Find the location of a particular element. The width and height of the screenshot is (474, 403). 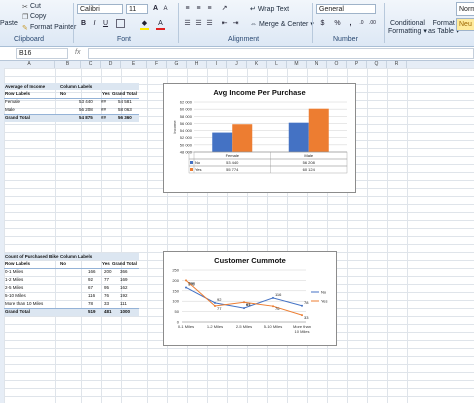

column-header-p: P is located at coordinates (357, 64).